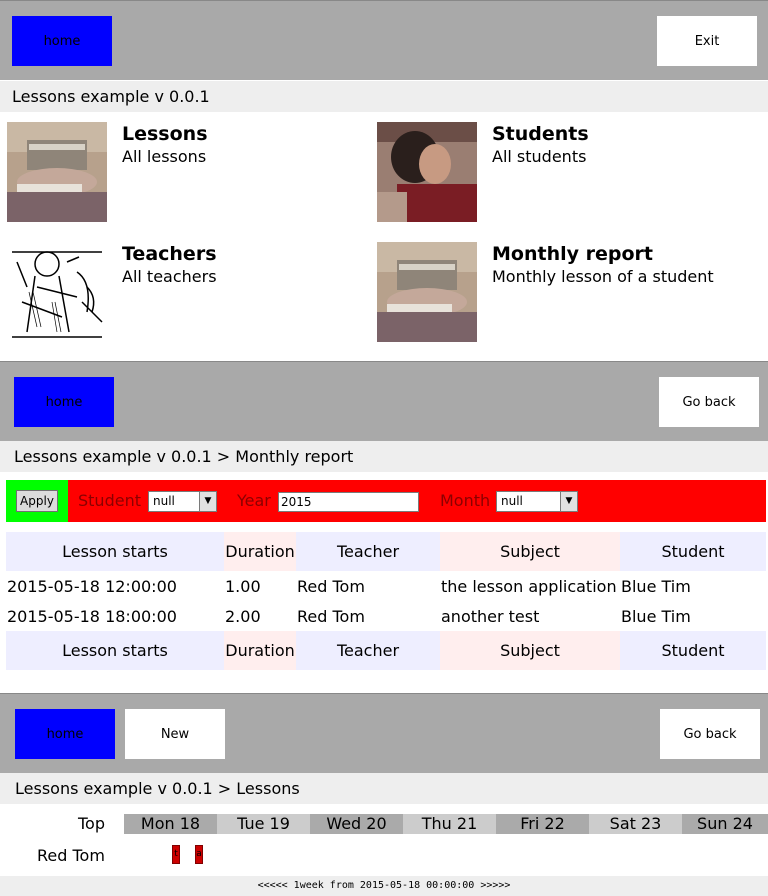 This screenshot has height=896, width=768. I want to click on column-footer: Teacher, so click(368, 650).